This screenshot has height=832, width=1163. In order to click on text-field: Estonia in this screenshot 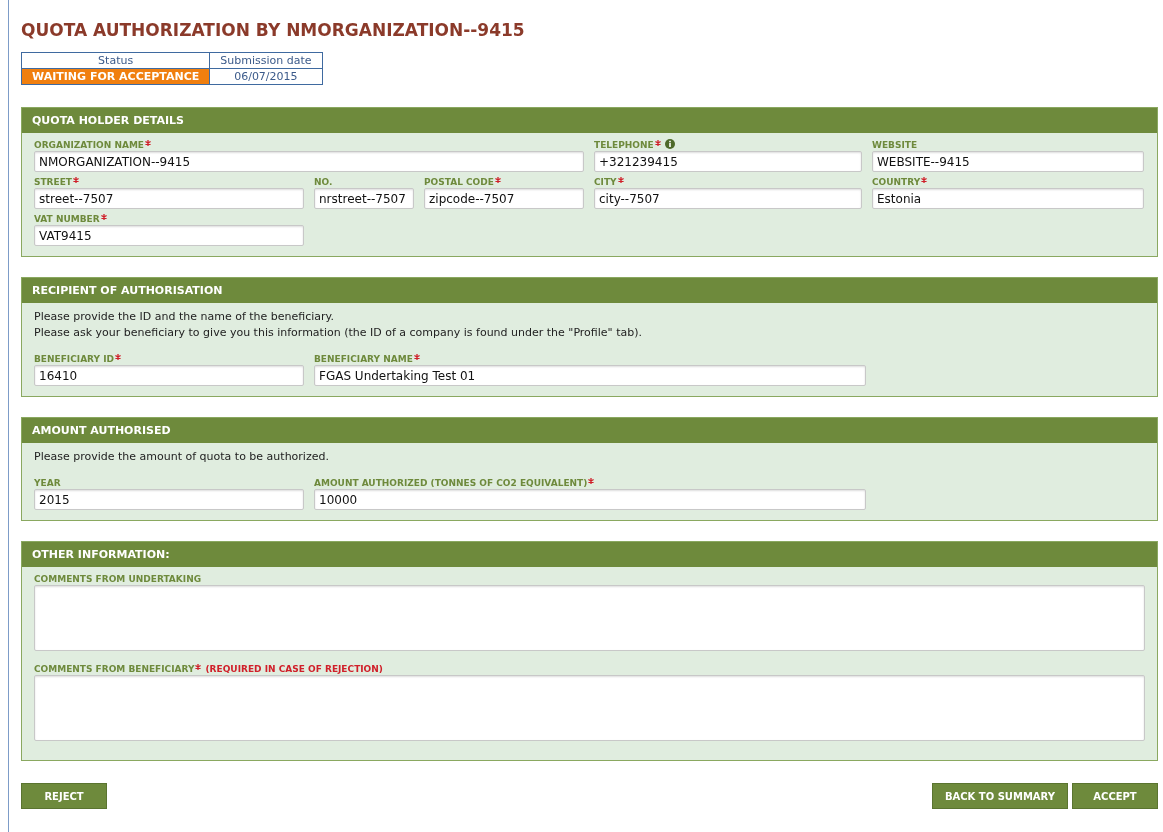, I will do `click(1008, 199)`.